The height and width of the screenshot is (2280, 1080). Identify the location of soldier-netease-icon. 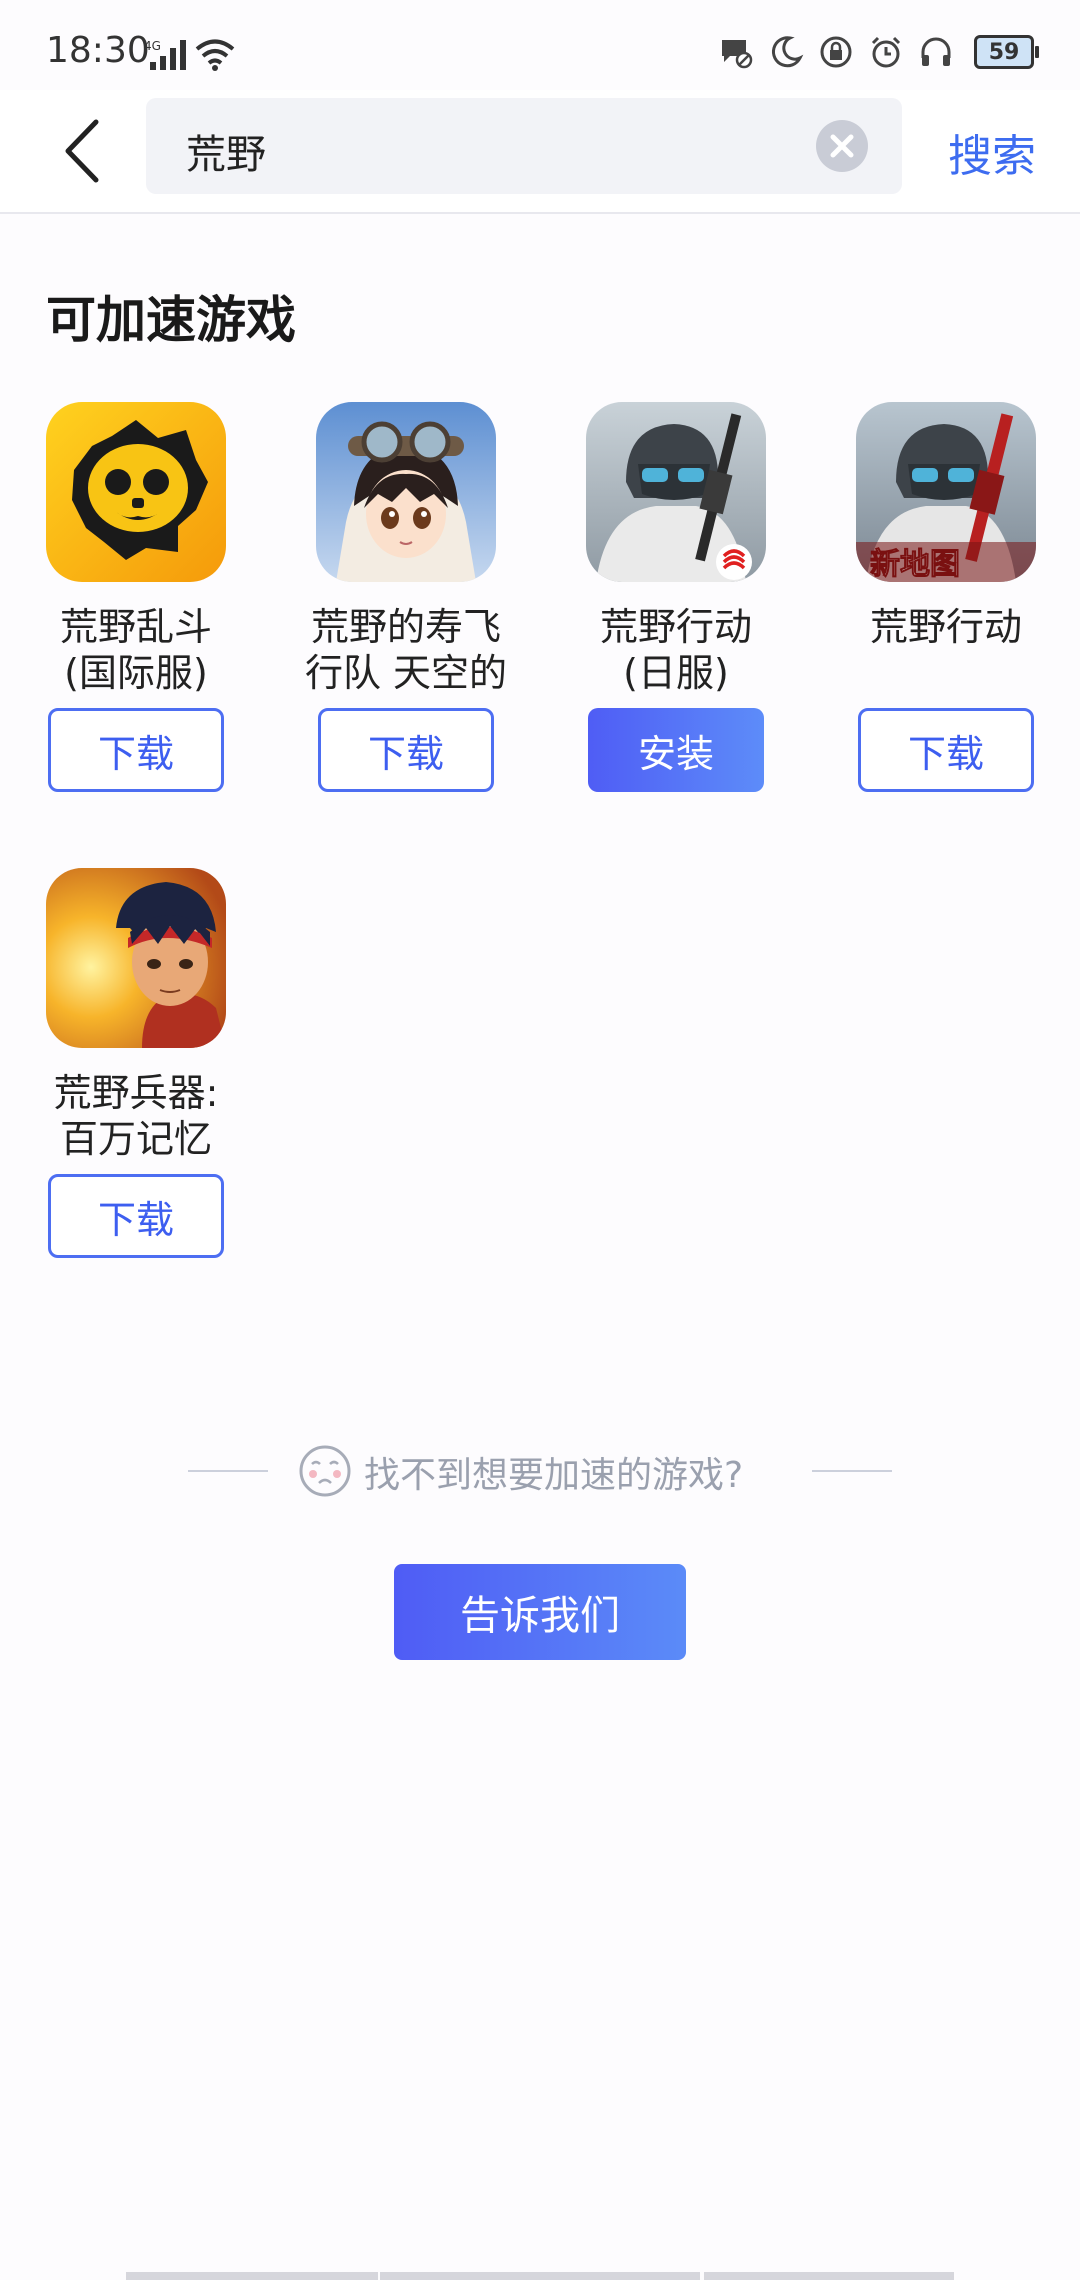
(676, 492).